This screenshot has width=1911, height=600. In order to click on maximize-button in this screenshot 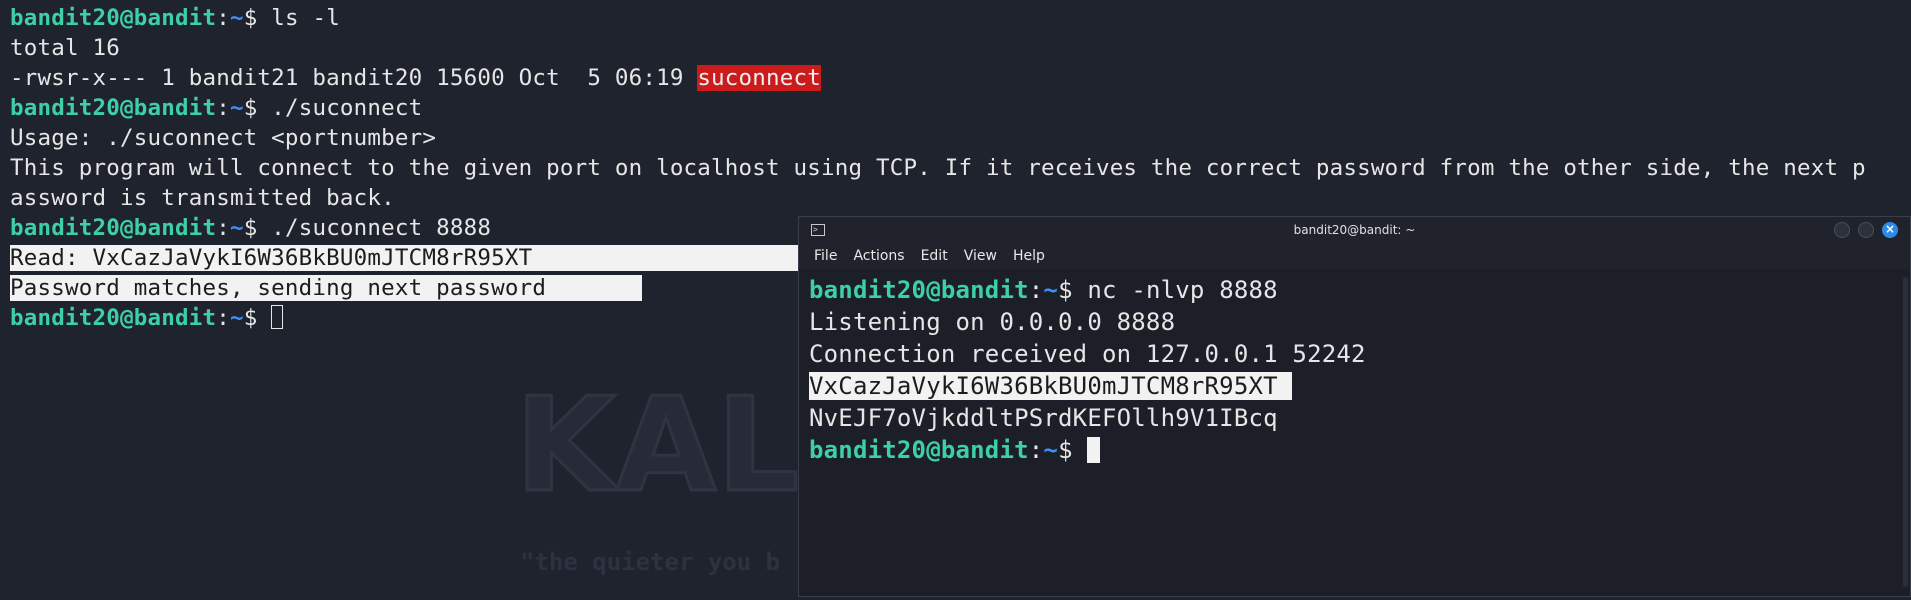, I will do `click(1866, 230)`.